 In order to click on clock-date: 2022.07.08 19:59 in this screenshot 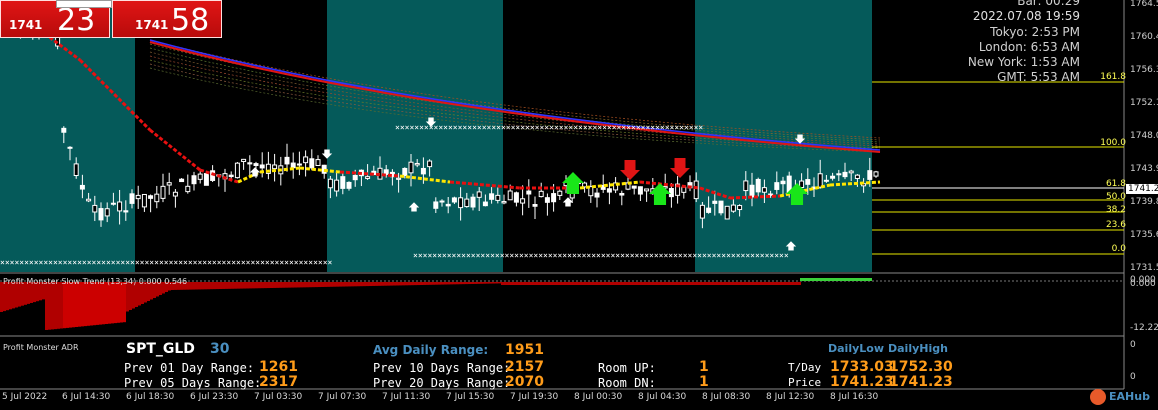, I will do `click(1026, 16)`.